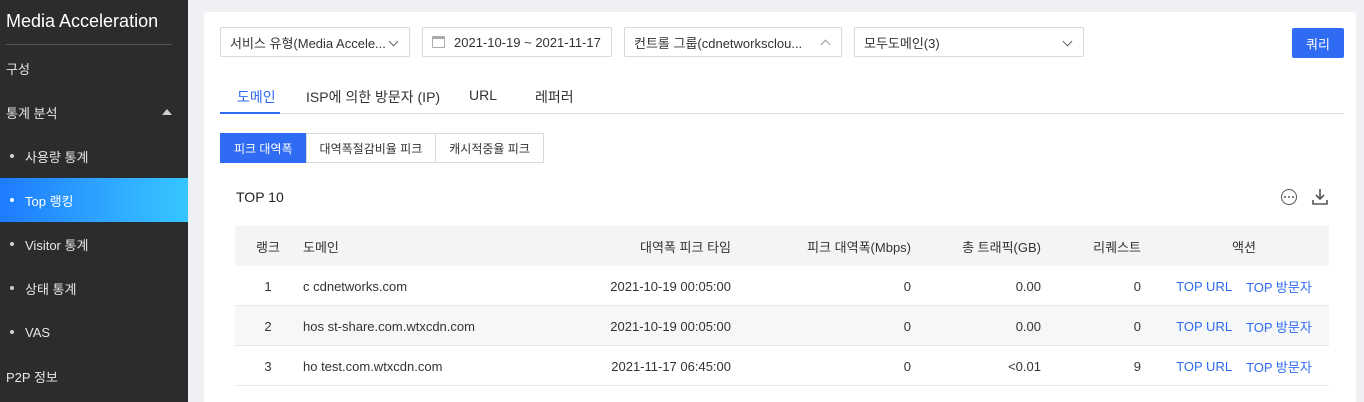 The image size is (1364, 402). I want to click on sidebar-item-label: 사용량 통계, so click(57, 157).